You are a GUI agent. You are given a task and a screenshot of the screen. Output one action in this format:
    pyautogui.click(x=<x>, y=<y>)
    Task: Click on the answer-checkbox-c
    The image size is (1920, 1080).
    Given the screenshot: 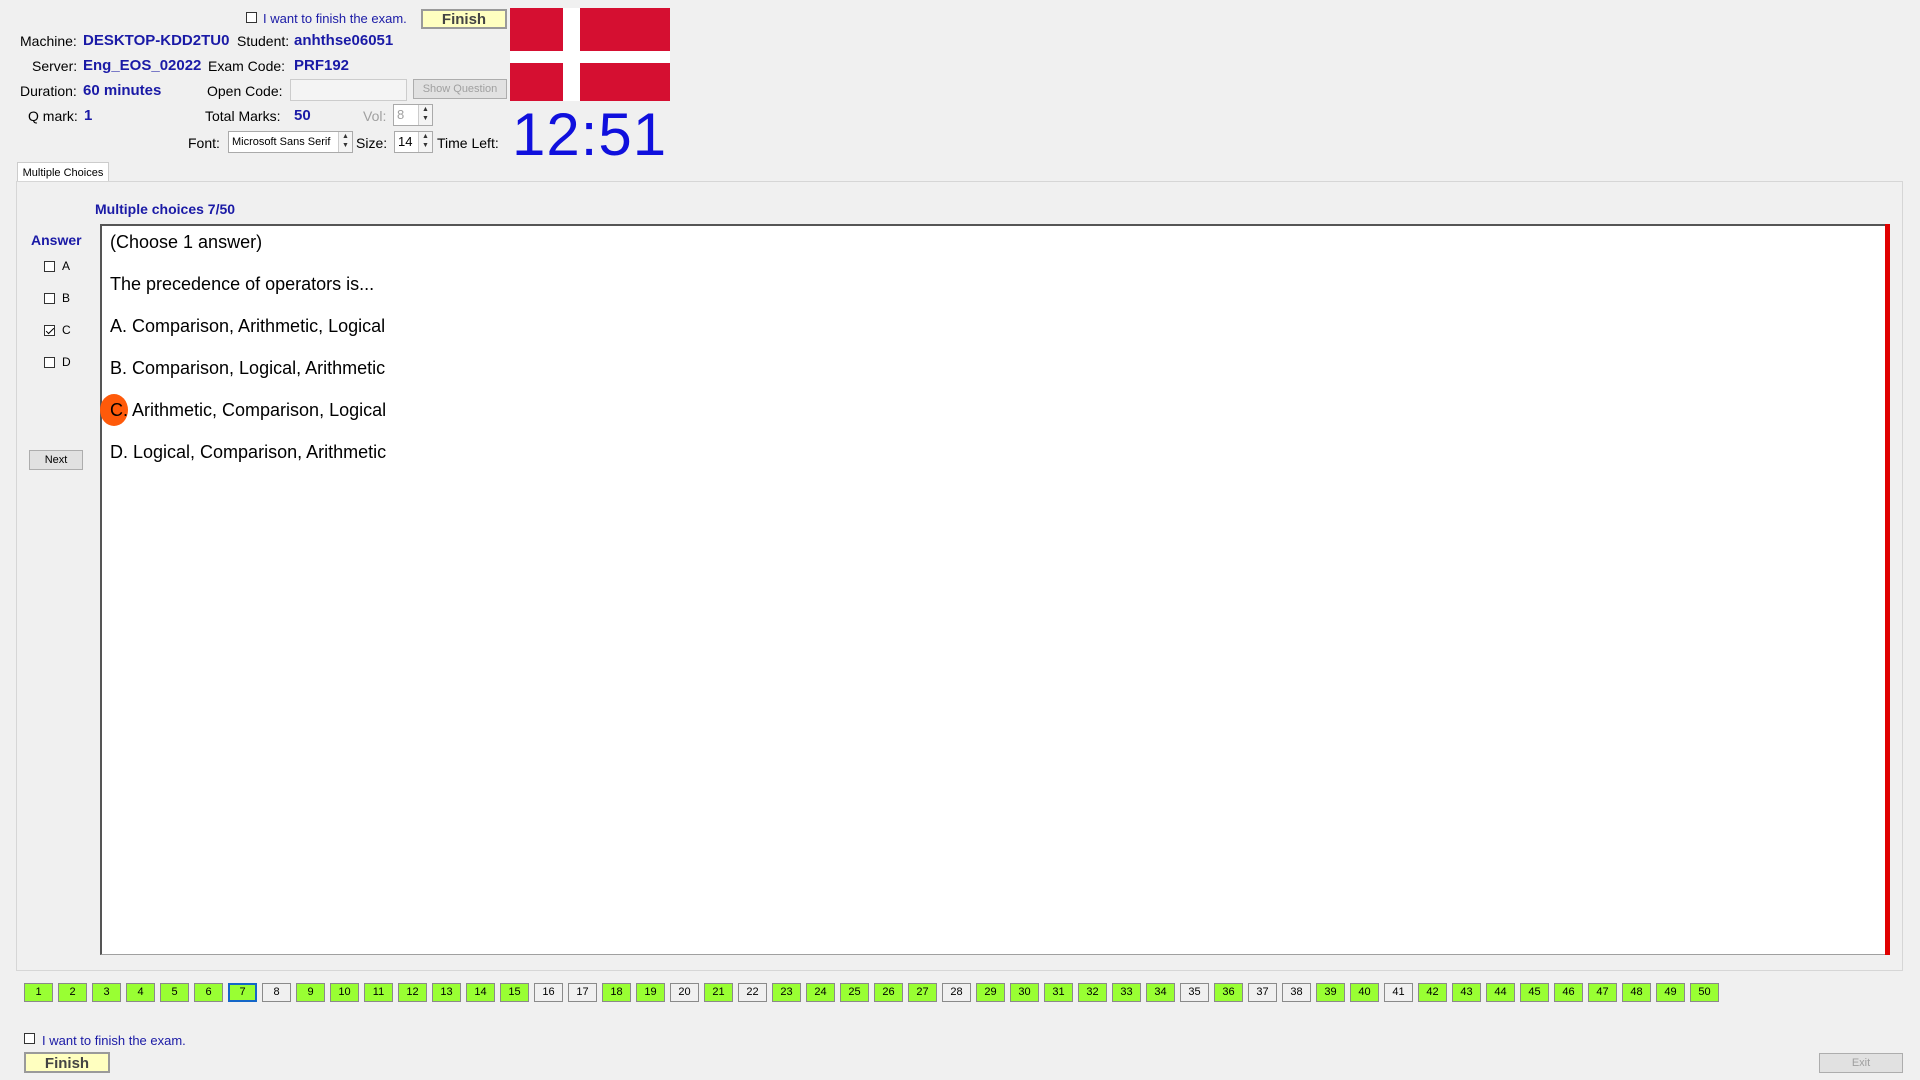 What is the action you would take?
    pyautogui.click(x=49, y=330)
    